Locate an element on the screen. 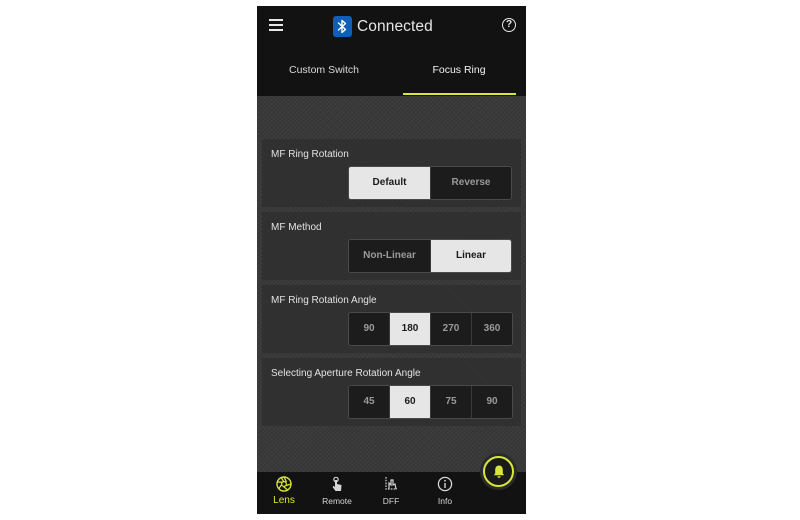  dff-icon is located at coordinates (391, 483).